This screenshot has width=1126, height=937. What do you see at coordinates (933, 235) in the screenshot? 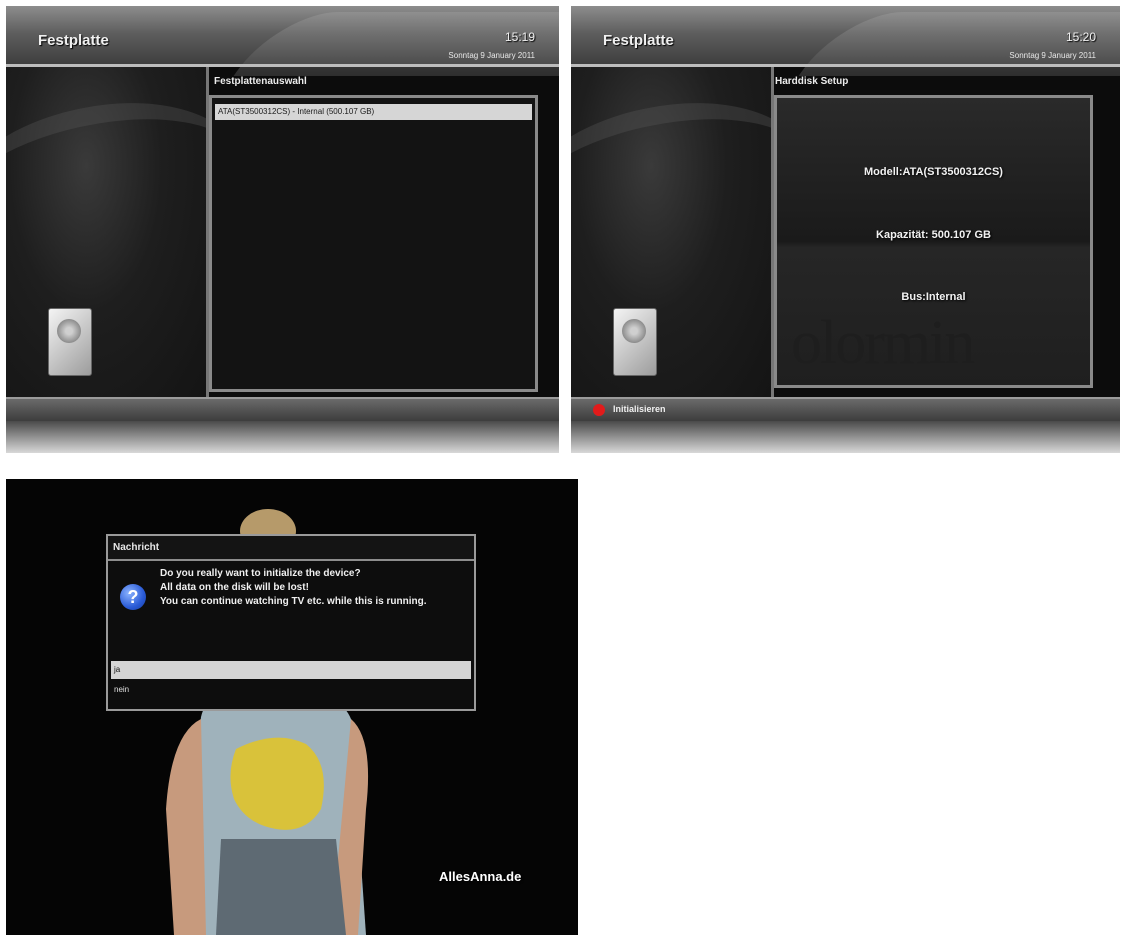
I see `capacity-label: Kapazität: 500.107 GB` at bounding box center [933, 235].